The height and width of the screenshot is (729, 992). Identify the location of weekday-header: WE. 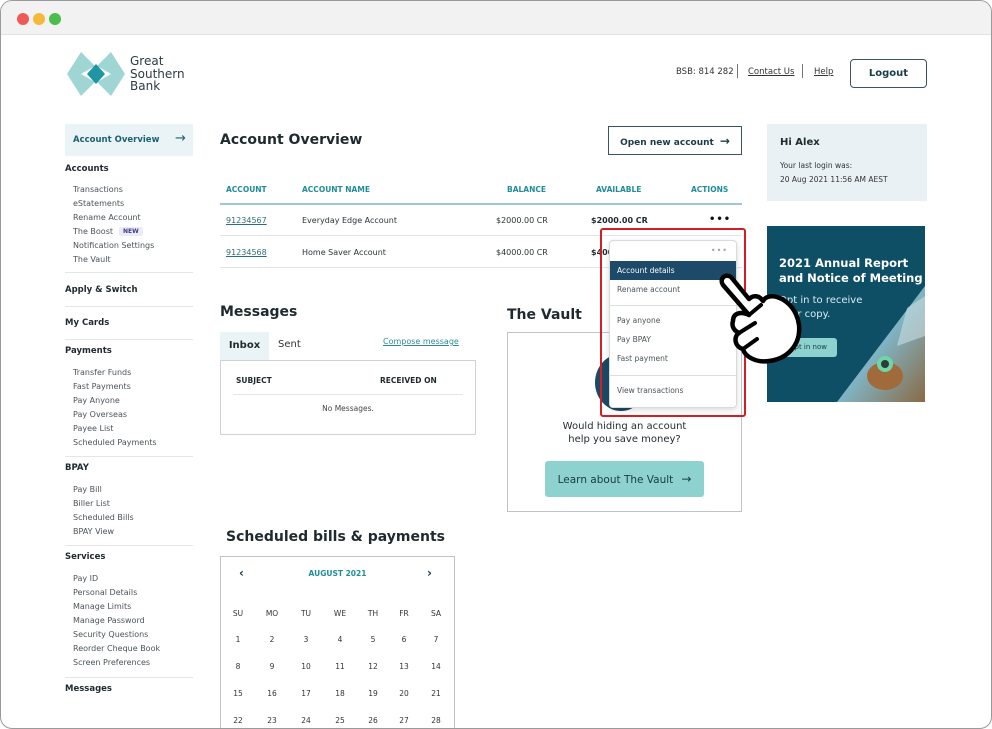
(340, 613).